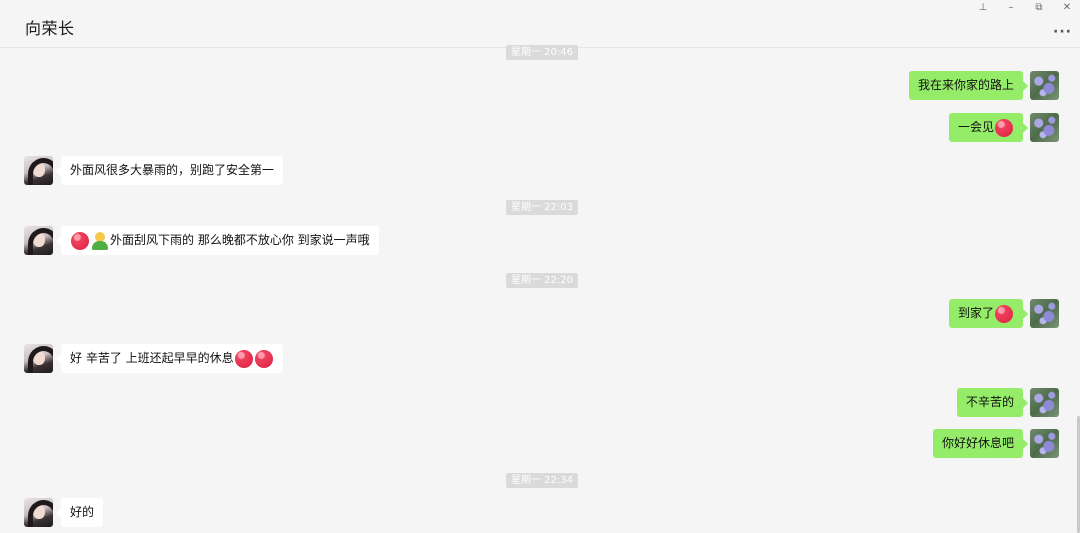 The height and width of the screenshot is (533, 1080). Describe the element at coordinates (50, 28) in the screenshot. I see `chat-title: 向荣长` at that location.